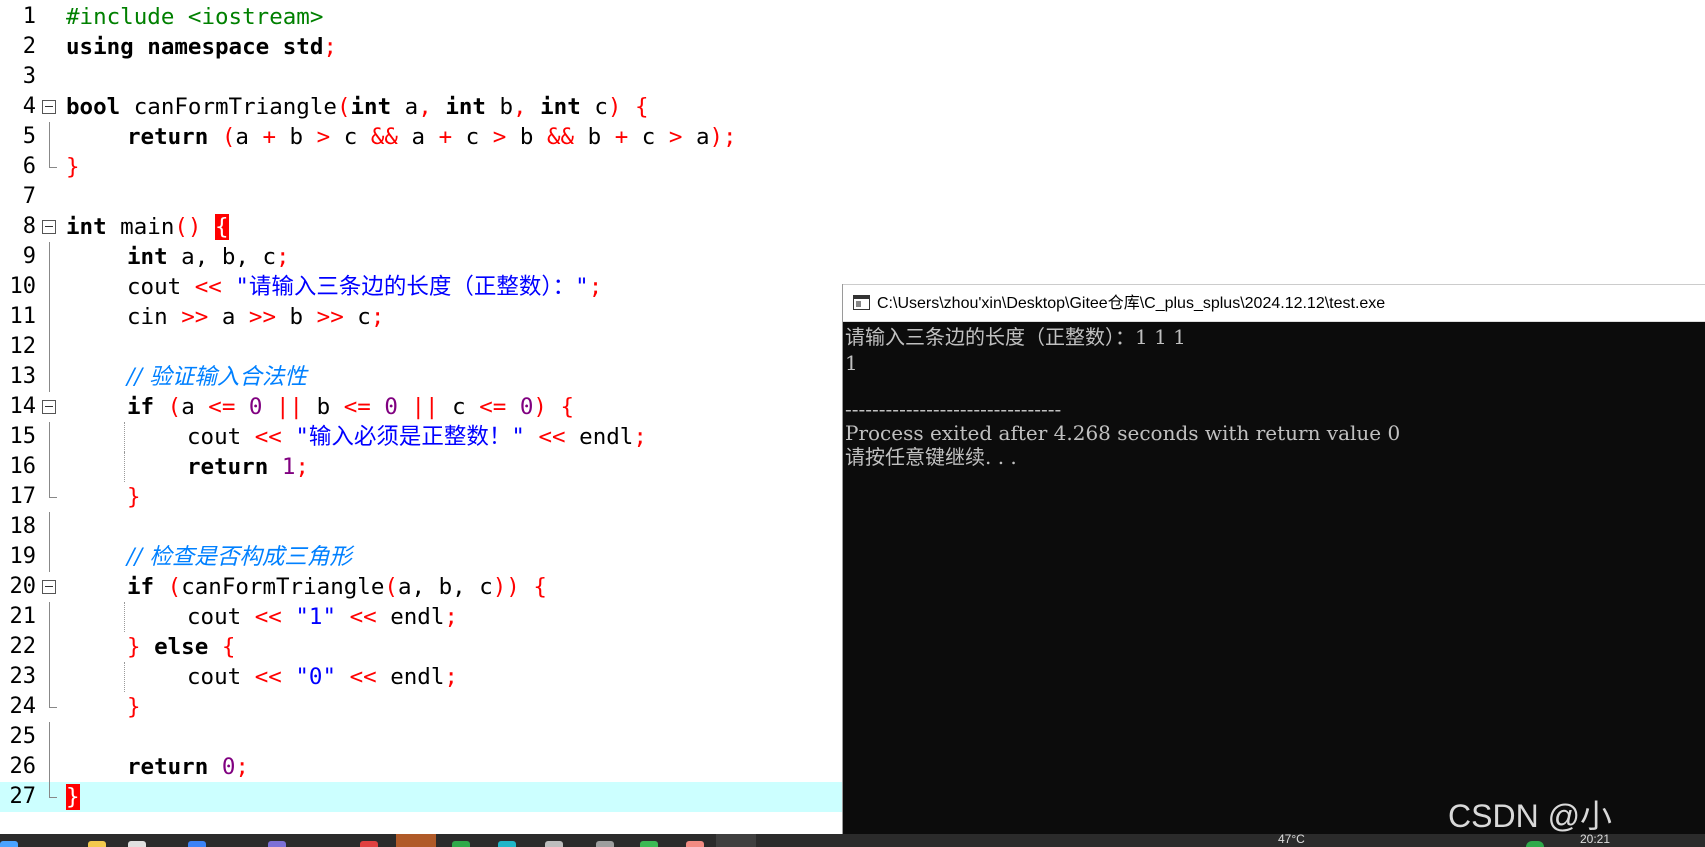 The image size is (1705, 847). What do you see at coordinates (23, 436) in the screenshot?
I see `line-number: 15` at bounding box center [23, 436].